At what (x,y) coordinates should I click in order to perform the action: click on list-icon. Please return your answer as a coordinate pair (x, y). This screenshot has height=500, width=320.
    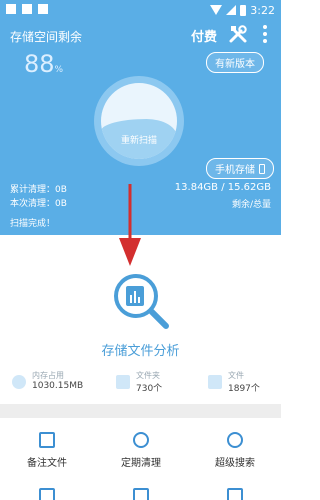
    Looking at the image, I should click on (235, 494).